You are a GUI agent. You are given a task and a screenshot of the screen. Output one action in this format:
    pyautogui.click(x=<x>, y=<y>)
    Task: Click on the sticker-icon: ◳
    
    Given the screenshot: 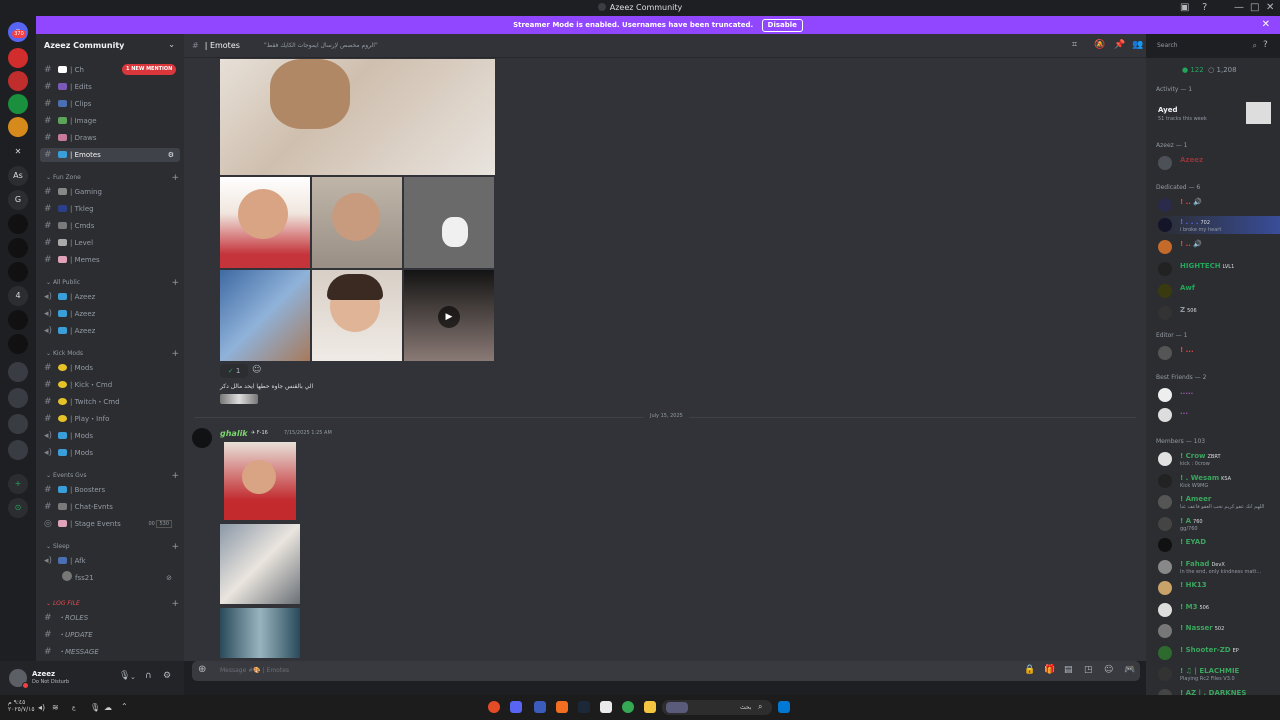 What is the action you would take?
    pyautogui.click(x=1088, y=670)
    